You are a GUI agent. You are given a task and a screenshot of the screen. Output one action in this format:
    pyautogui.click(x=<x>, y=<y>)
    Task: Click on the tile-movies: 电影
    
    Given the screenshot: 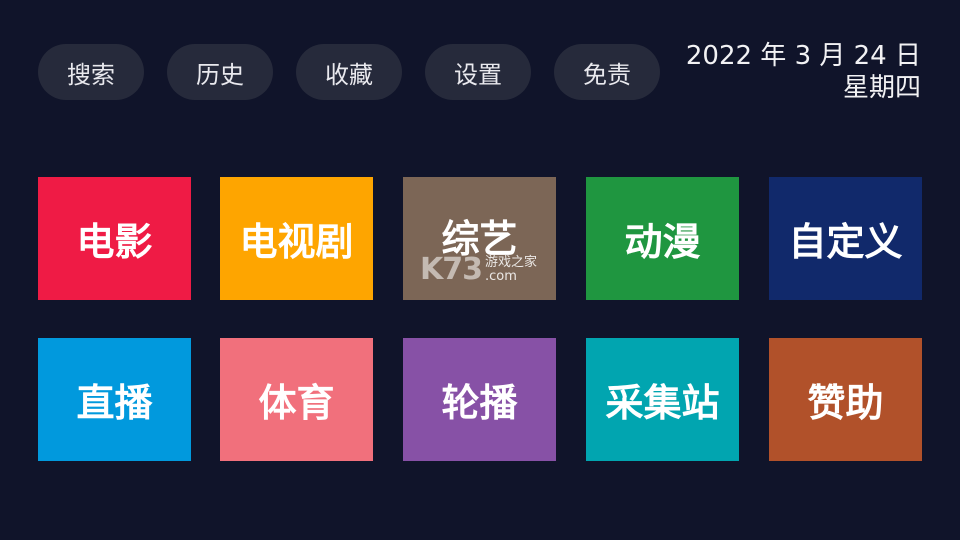 What is the action you would take?
    pyautogui.click(x=114, y=238)
    